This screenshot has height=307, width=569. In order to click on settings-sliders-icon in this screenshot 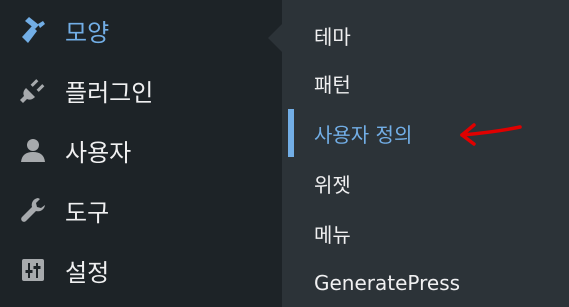, I will do `click(33, 270)`.